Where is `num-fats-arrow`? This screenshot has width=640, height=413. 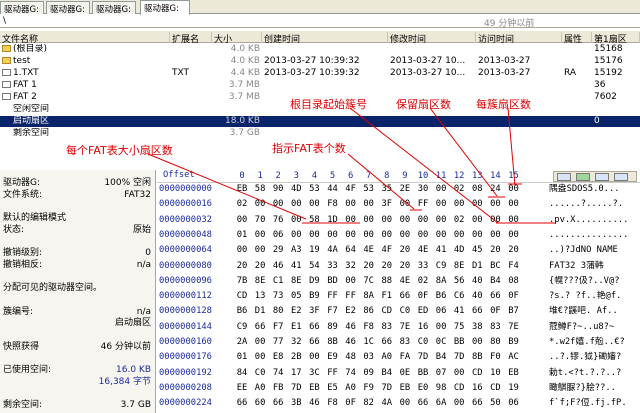 num-fats-arrow is located at coordinates (381, 181).